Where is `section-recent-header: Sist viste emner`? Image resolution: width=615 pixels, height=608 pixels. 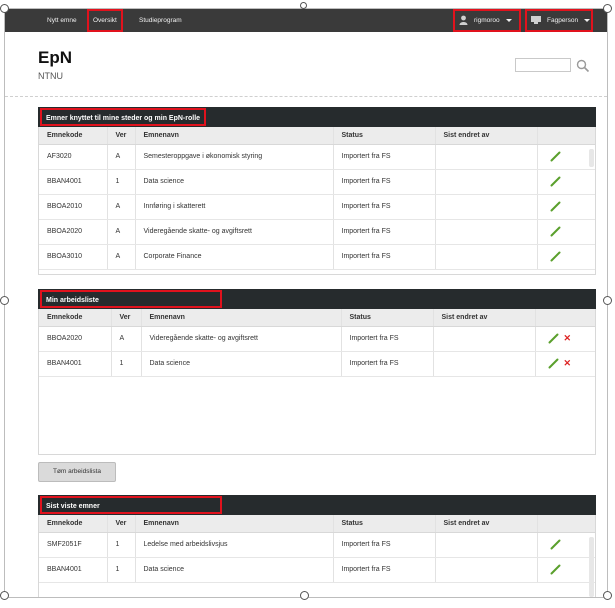
section-recent-header: Sist viste emner is located at coordinates (317, 505).